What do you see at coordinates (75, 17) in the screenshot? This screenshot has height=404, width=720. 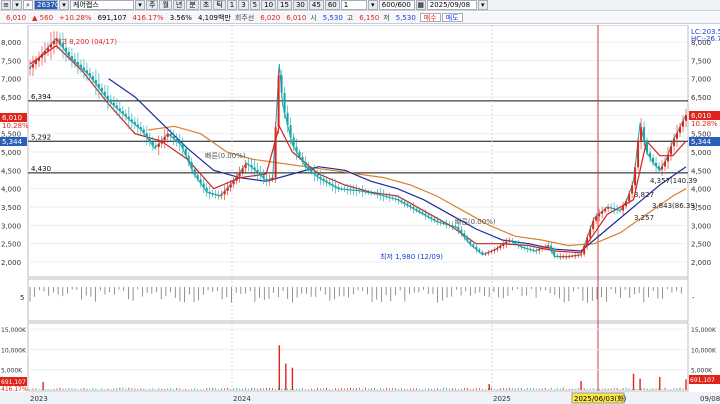 I see `price-change-pct: +10.28%` at bounding box center [75, 17].